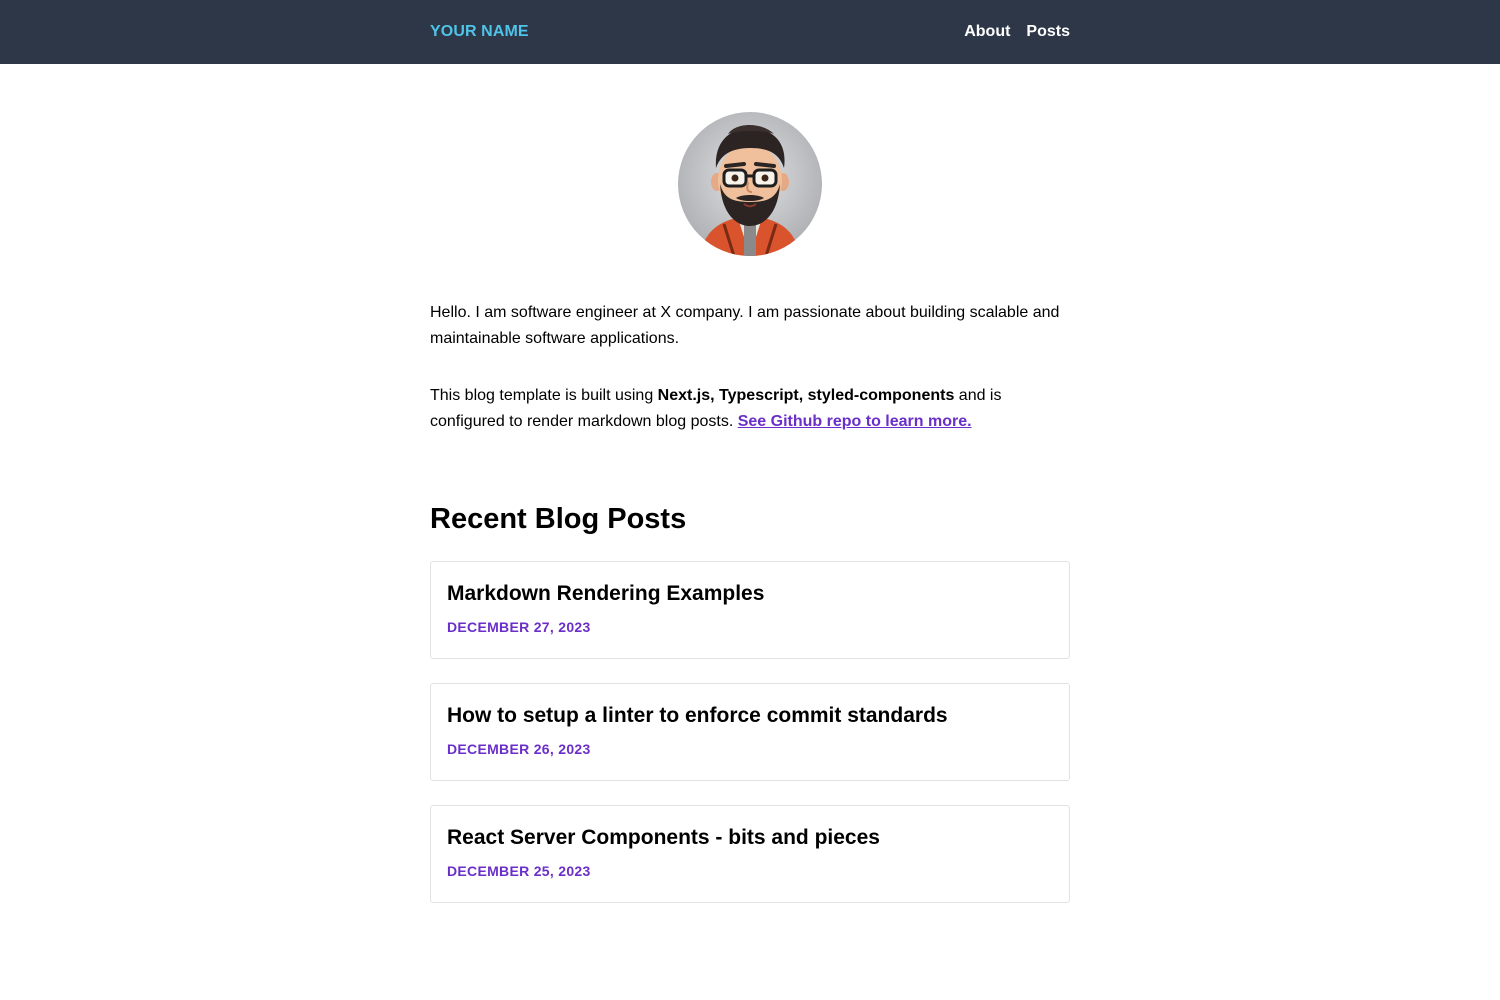  I want to click on tech-stack-text: Next.js, Typescript, styled-components, so click(806, 395).